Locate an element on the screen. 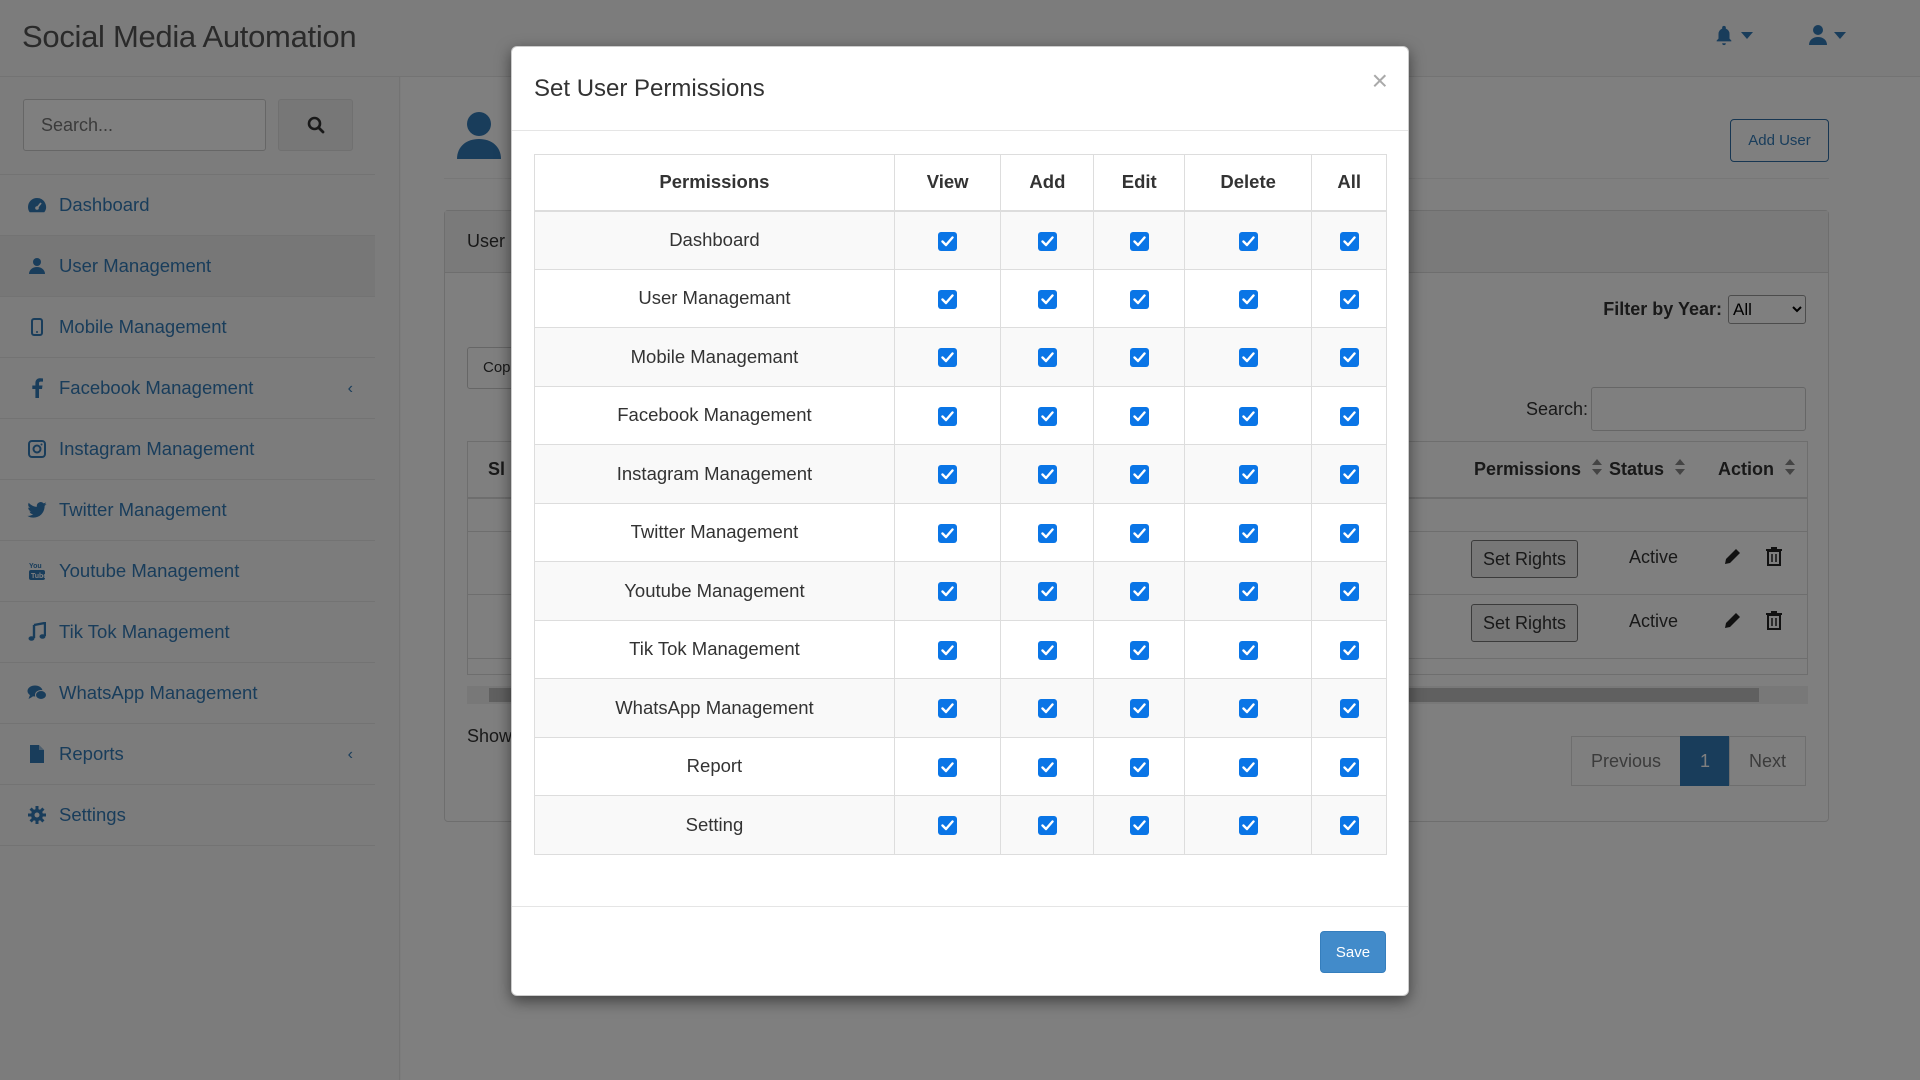 This screenshot has height=1080, width=1920. permission-row: Youtube Management is located at coordinates (960, 591).